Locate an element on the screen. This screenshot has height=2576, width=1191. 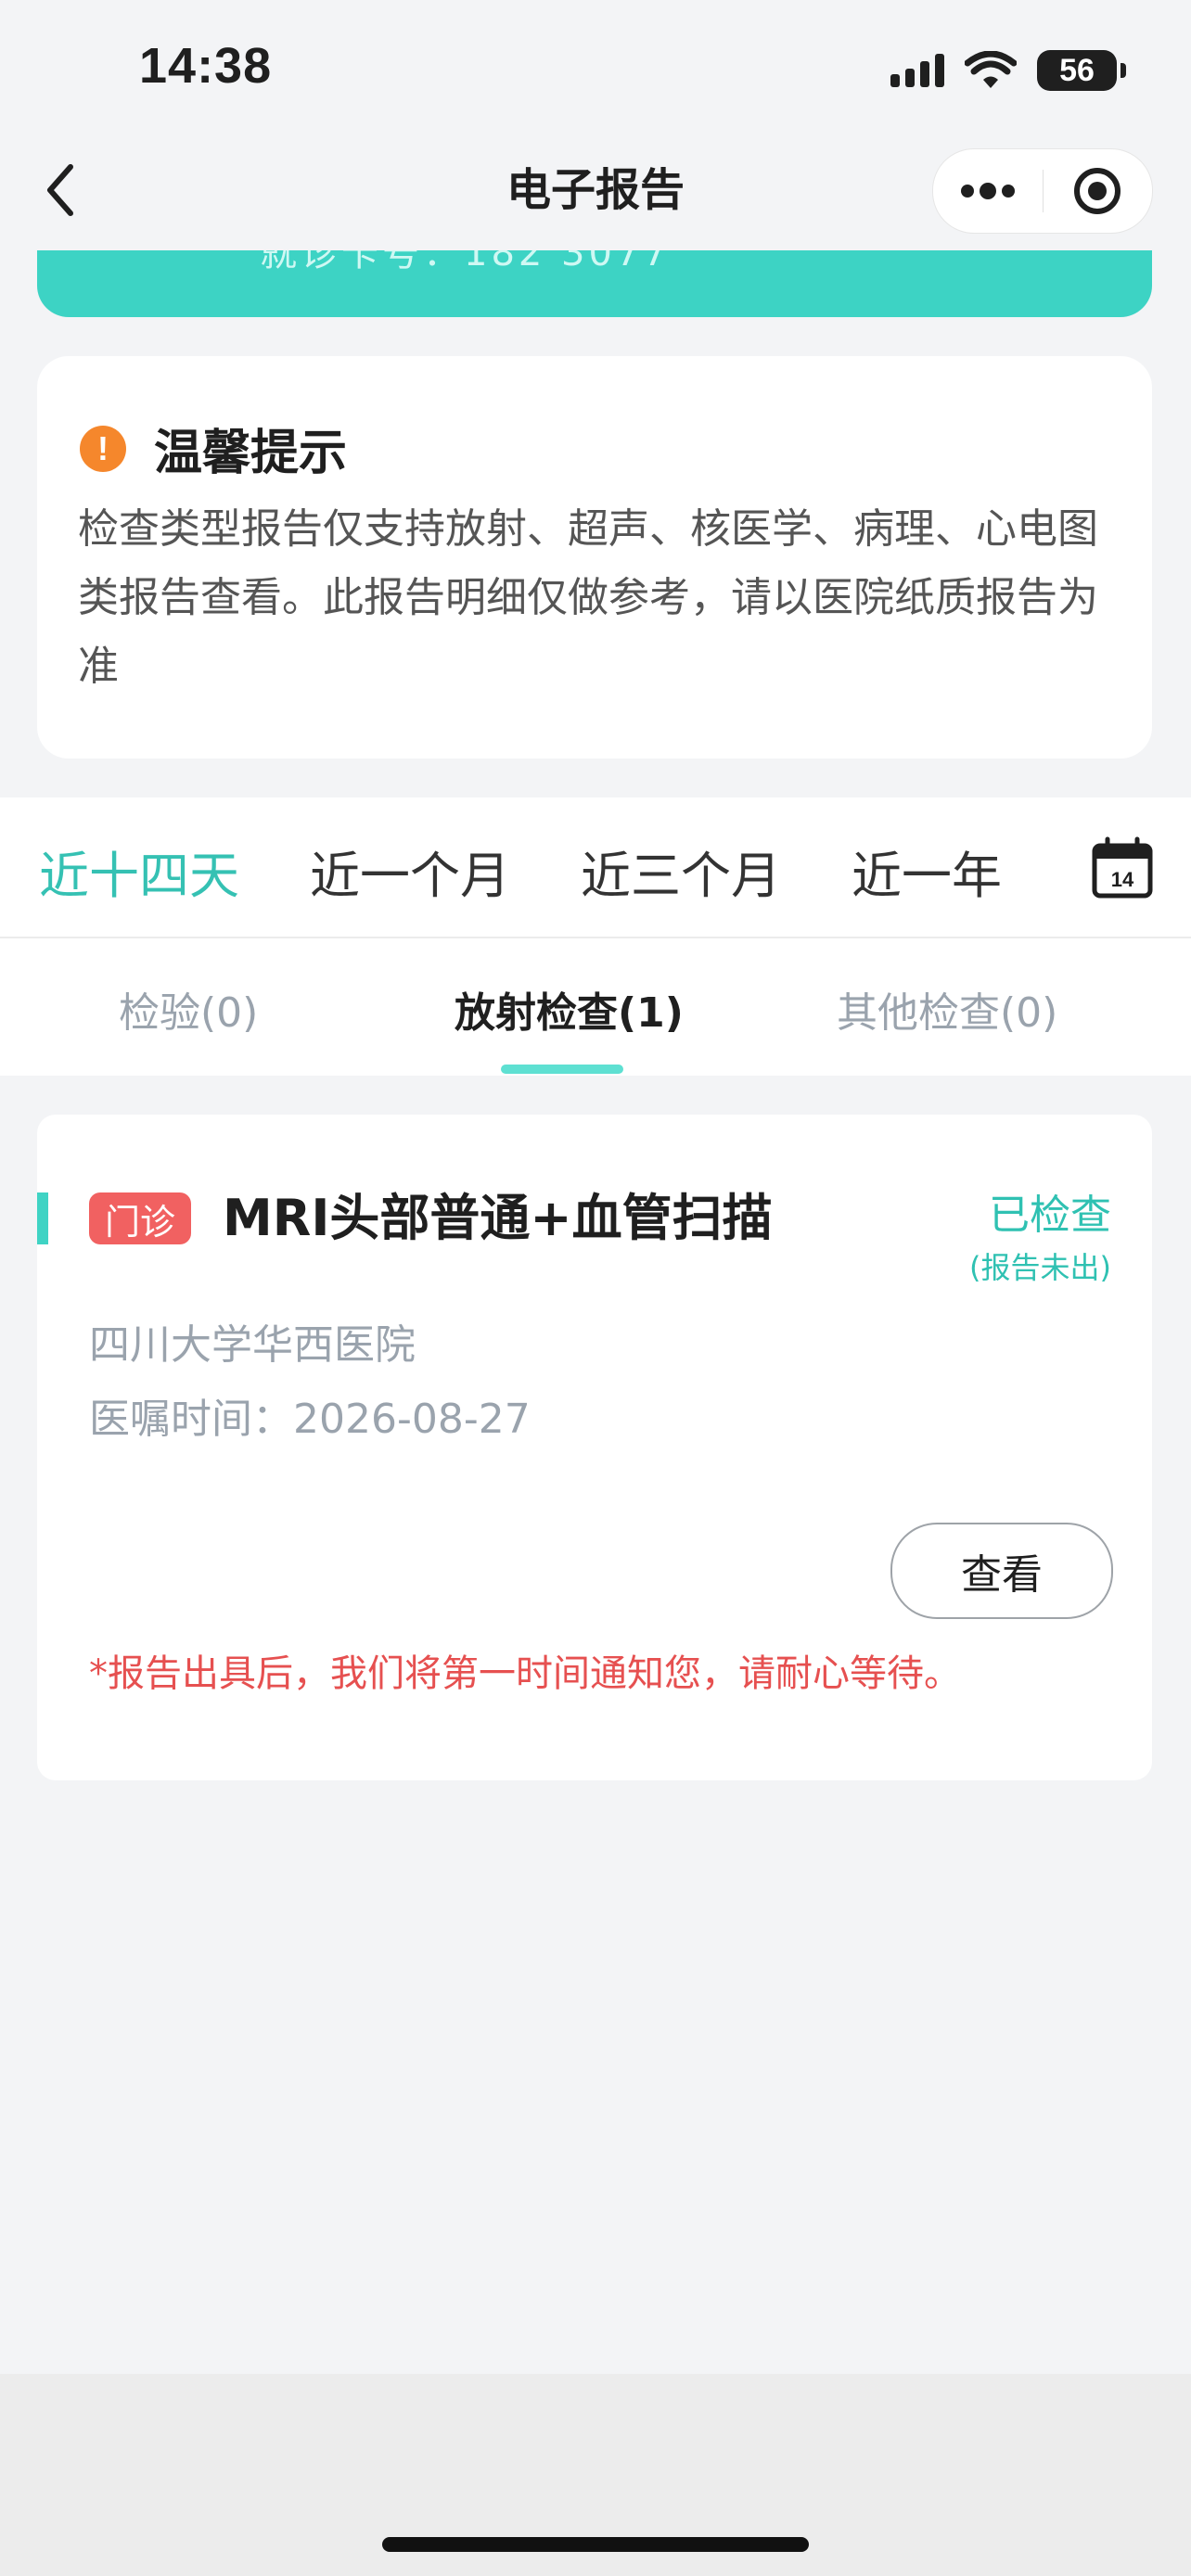
patient-card-number: 就诊卡号：182 3077 is located at coordinates (465, 262).